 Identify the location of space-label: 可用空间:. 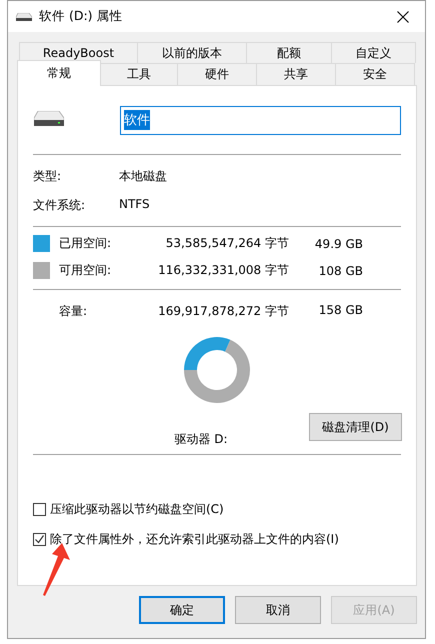
(85, 270).